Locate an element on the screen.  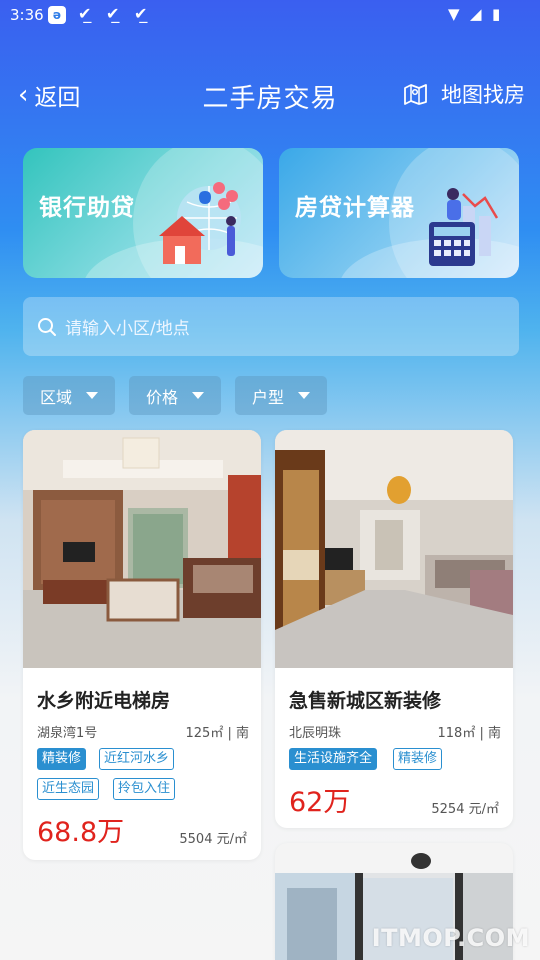
listing-area: 125㎡ is located at coordinates (204, 733).